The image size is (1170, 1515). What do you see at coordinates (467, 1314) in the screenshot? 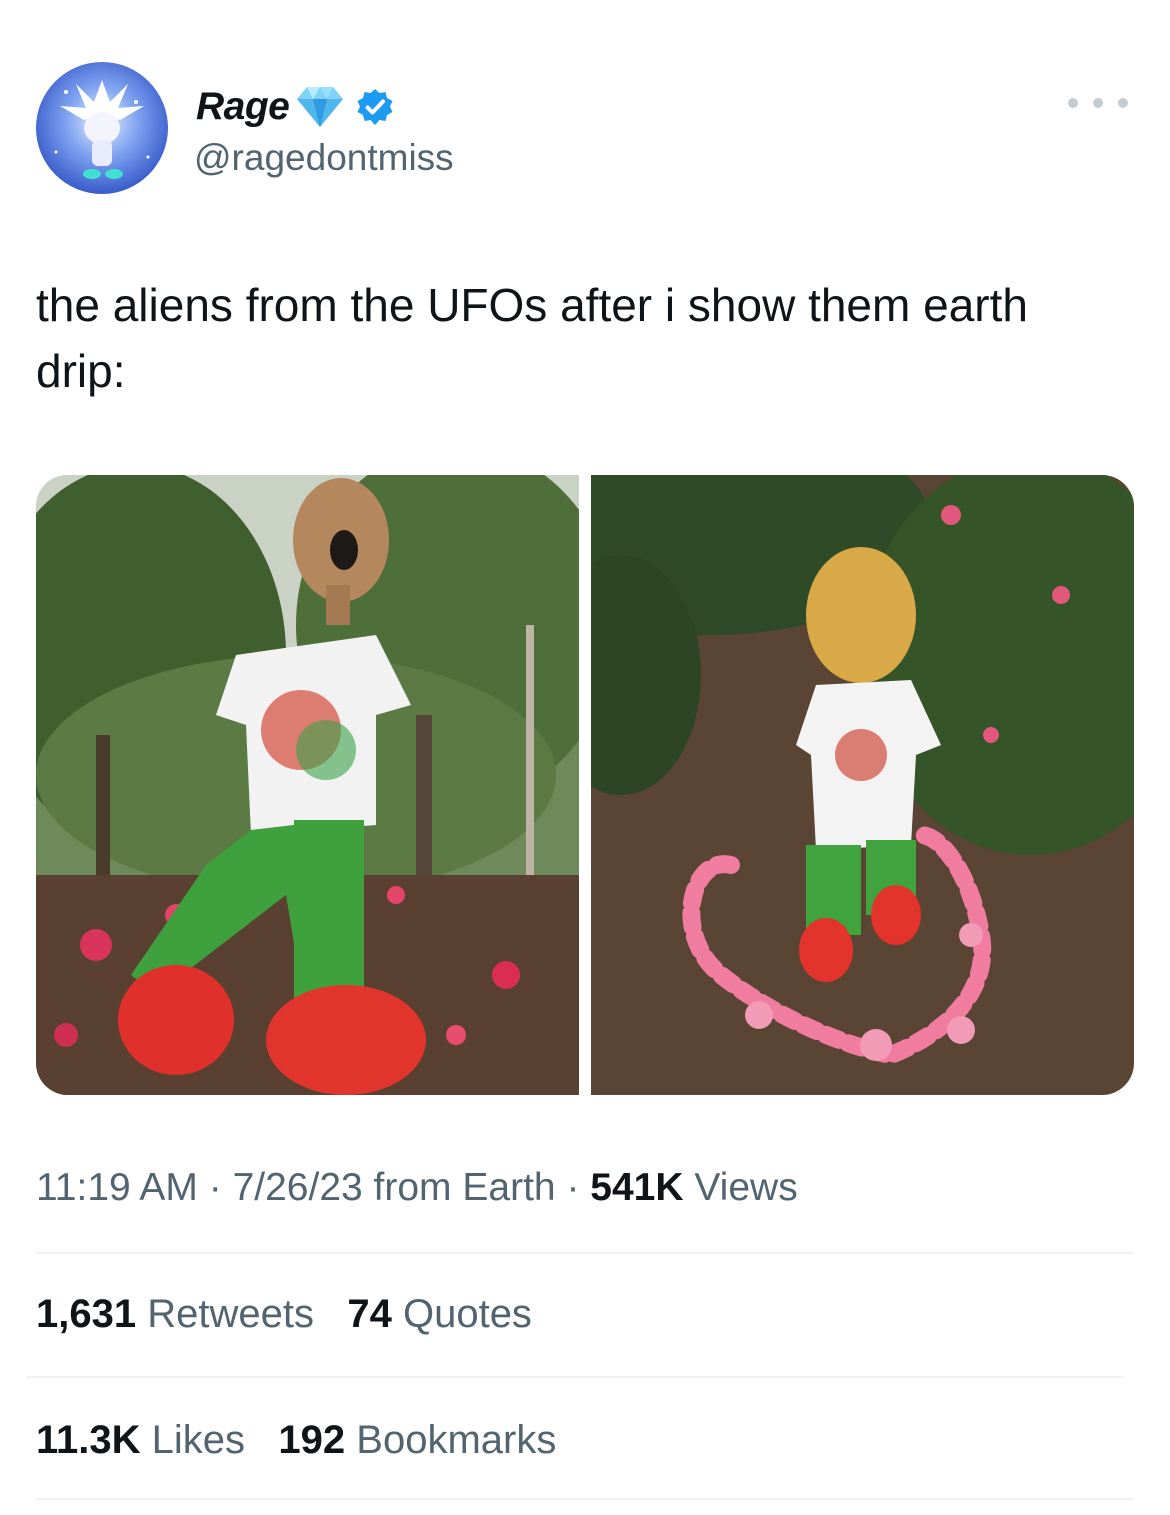
I see `quotes-label: Quotes` at bounding box center [467, 1314].